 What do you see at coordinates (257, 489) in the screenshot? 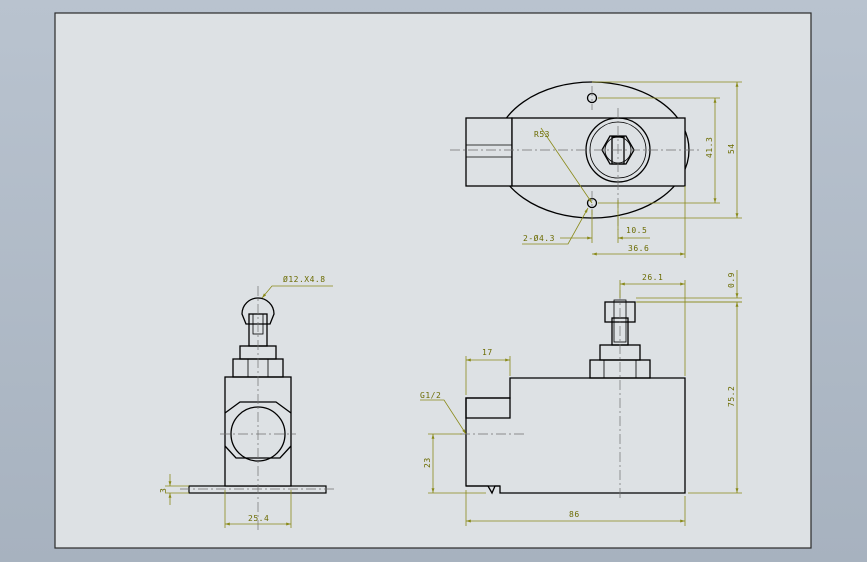
I see `base-plate` at bounding box center [257, 489].